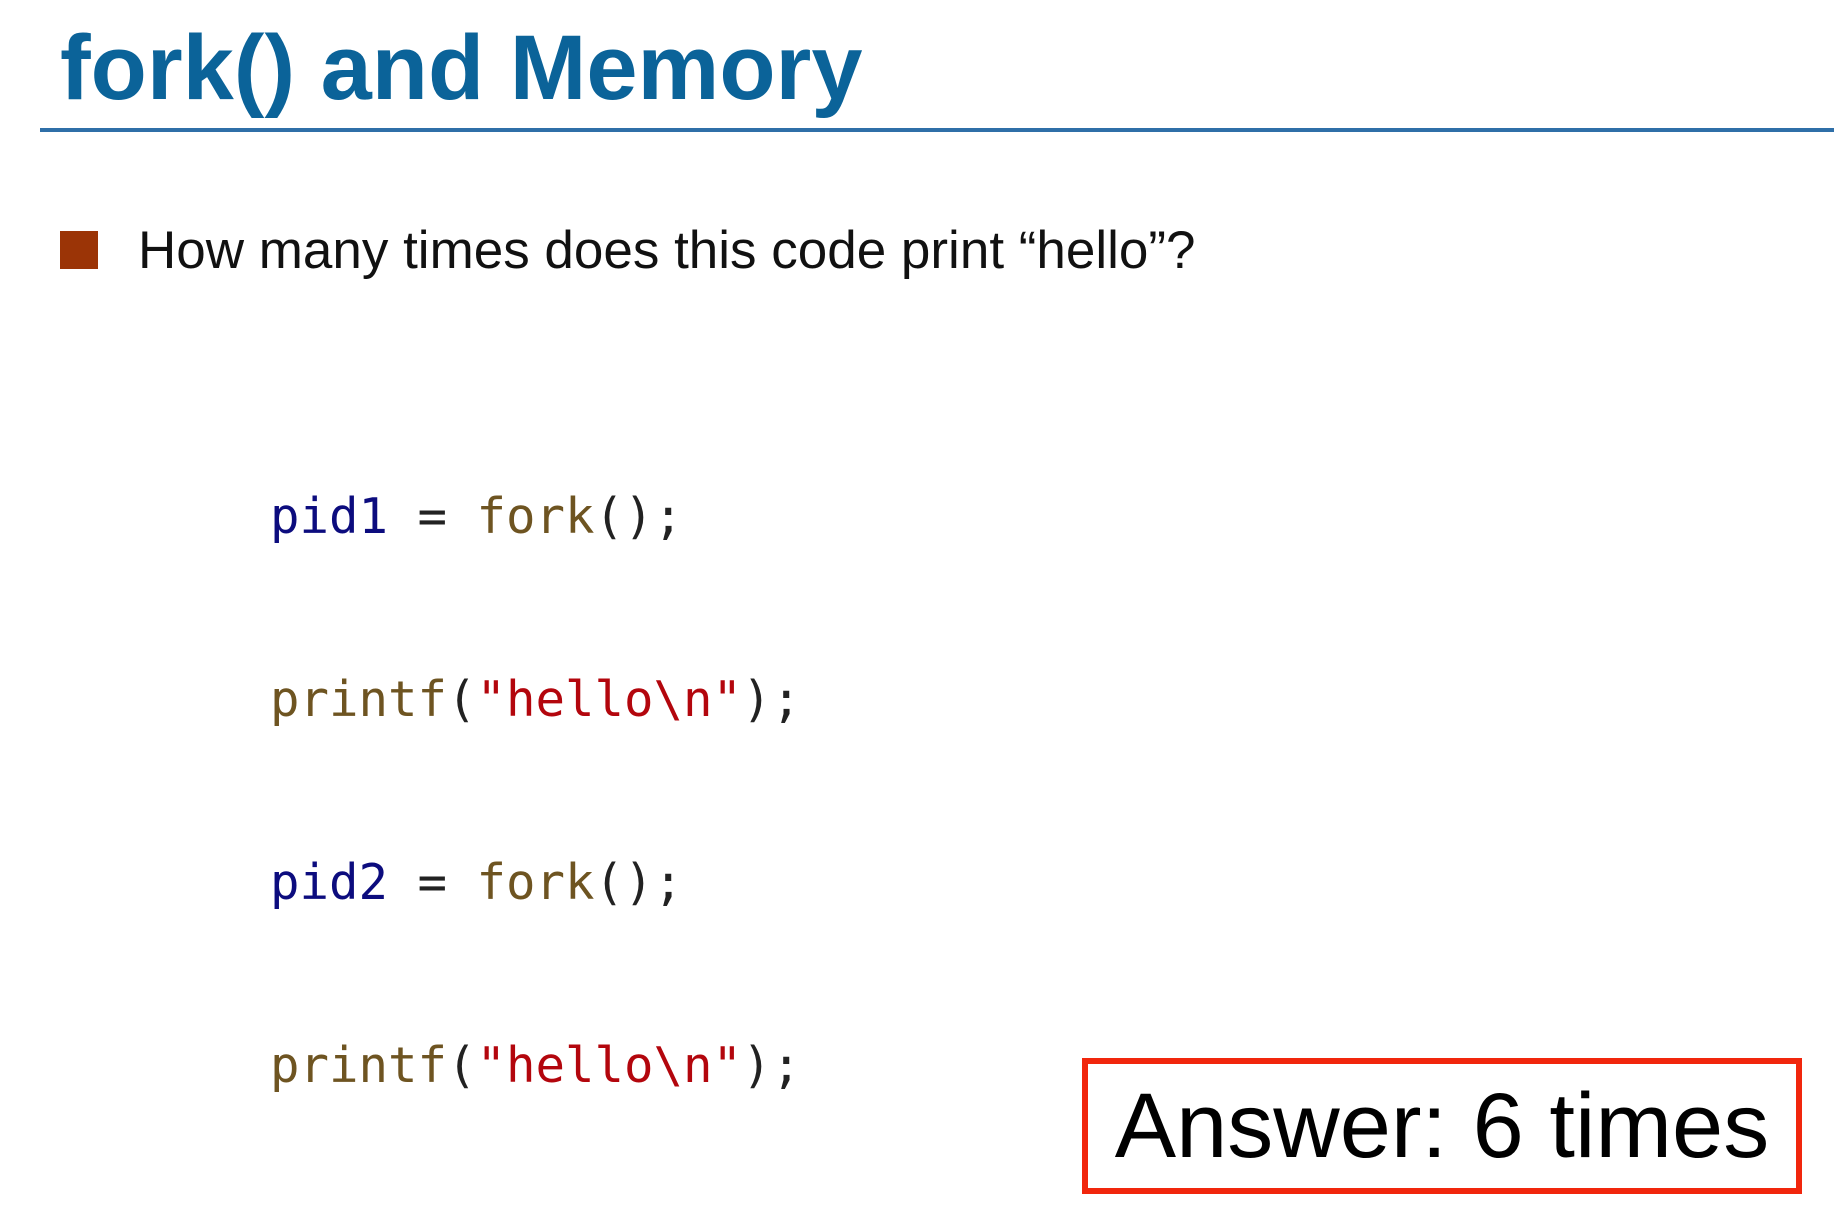 The width and height of the screenshot is (1834, 1228). What do you see at coordinates (329, 882) in the screenshot?
I see `code-variable: pid2` at bounding box center [329, 882].